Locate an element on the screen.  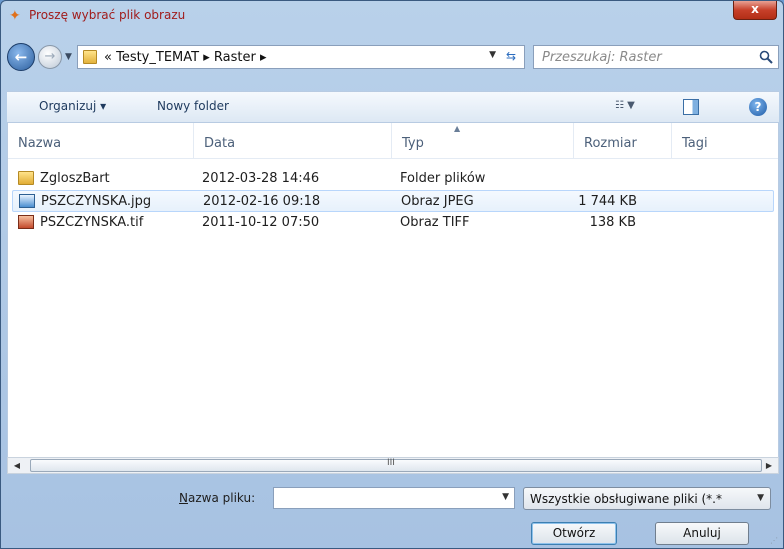
breadcrumb-parent: « Testy_TEMAT is located at coordinates (151, 57).